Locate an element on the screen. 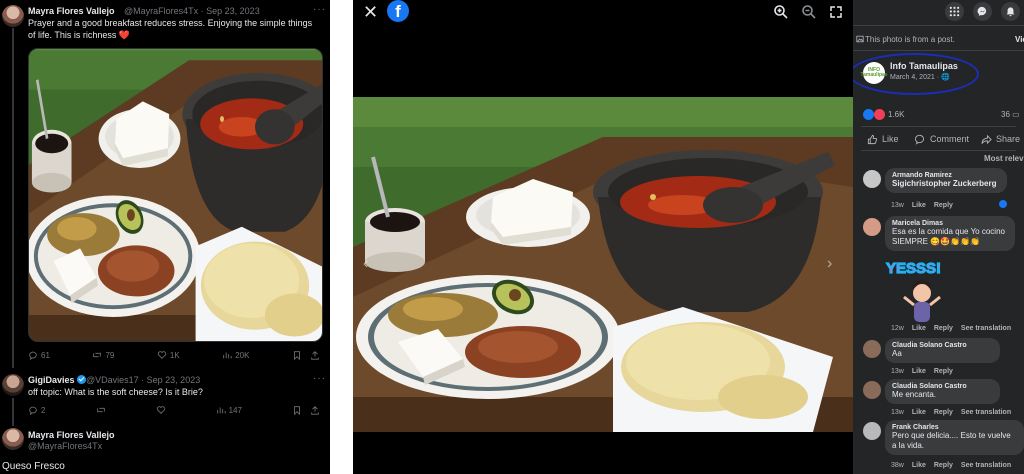 The image size is (1024, 474). messenger-icon is located at coordinates (982, 11).